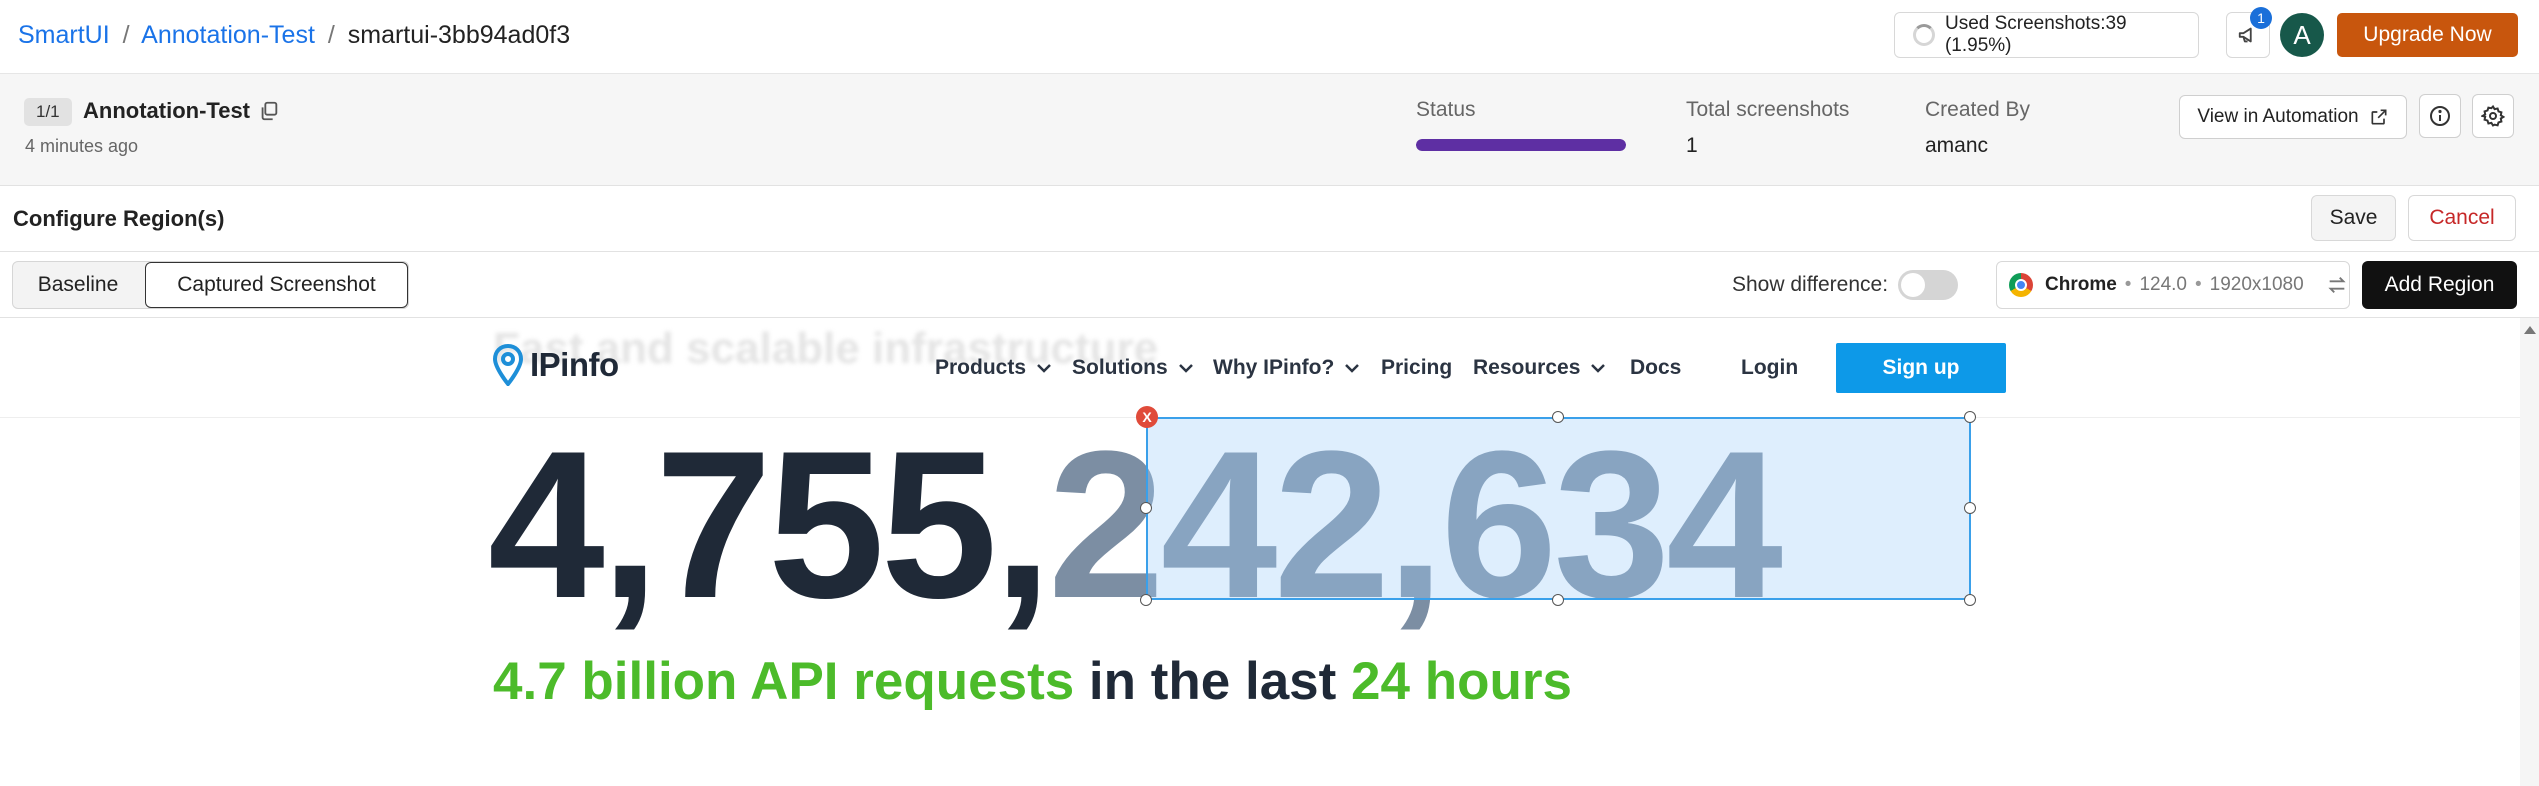 The image size is (2539, 786). I want to click on save-button: Save, so click(2353, 218).